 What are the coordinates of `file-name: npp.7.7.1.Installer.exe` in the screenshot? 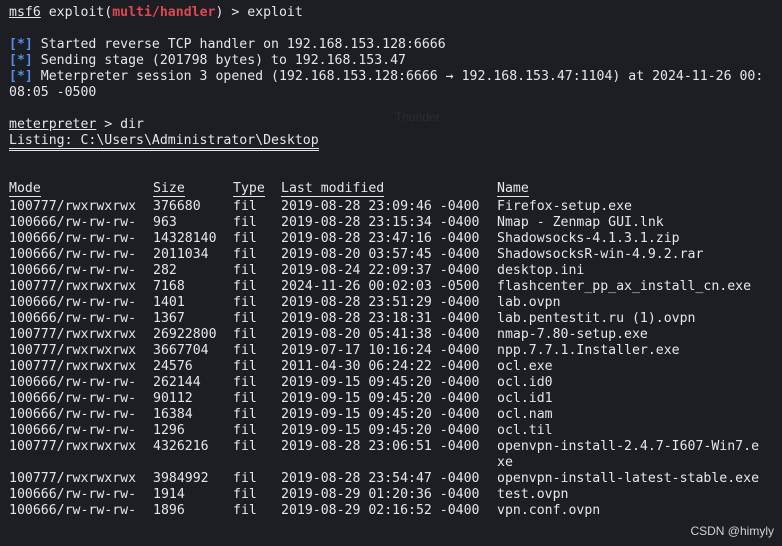 It's located at (588, 350).